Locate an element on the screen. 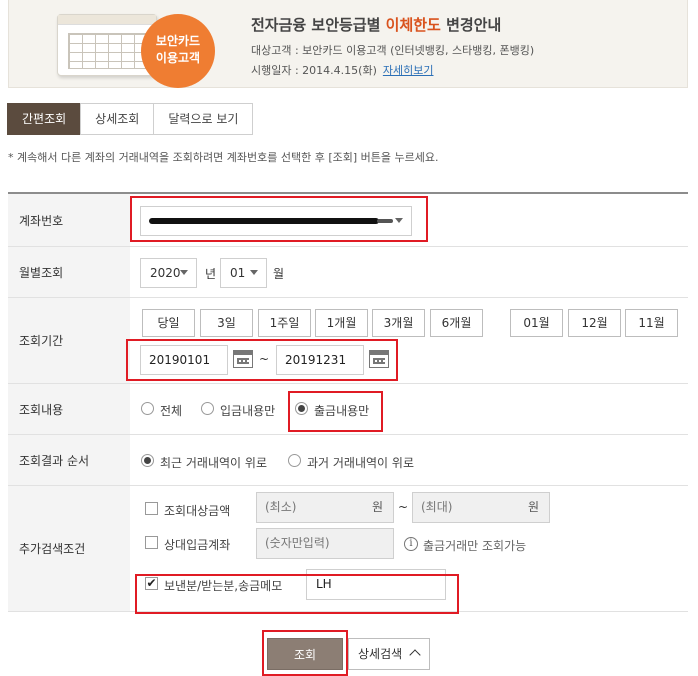  counter-account-input: (숫자만입력) is located at coordinates (325, 543).